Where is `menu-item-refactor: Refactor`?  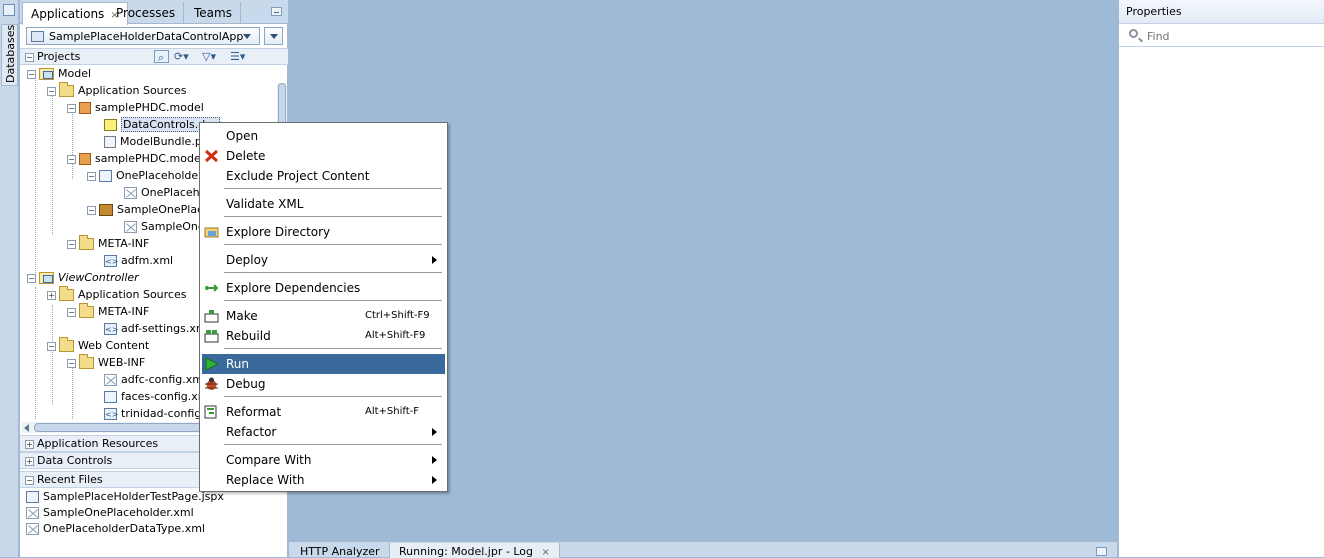 menu-item-refactor: Refactor is located at coordinates (323, 432).